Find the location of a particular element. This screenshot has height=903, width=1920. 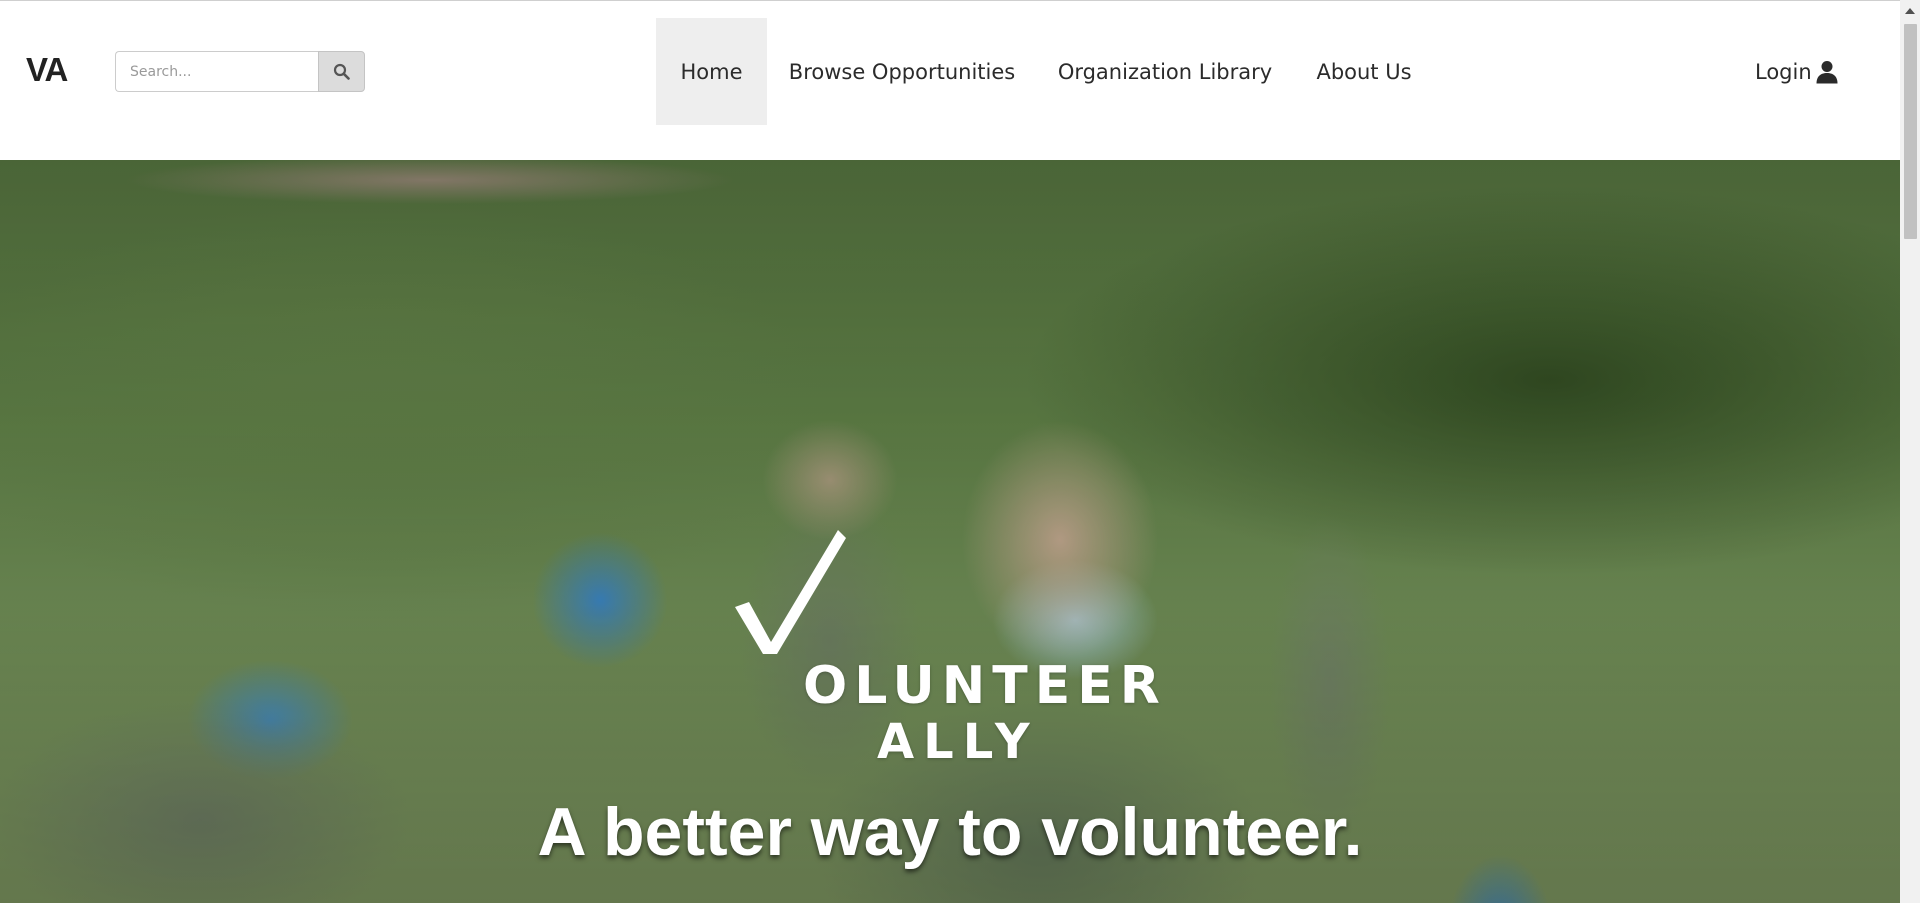

user-icon is located at coordinates (1827, 71).